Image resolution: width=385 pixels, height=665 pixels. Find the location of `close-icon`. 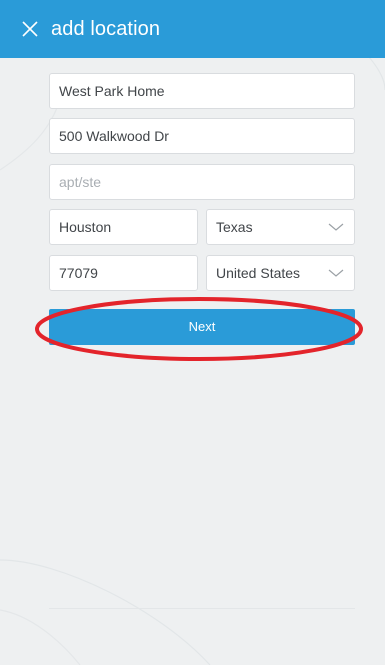

close-icon is located at coordinates (30, 29).